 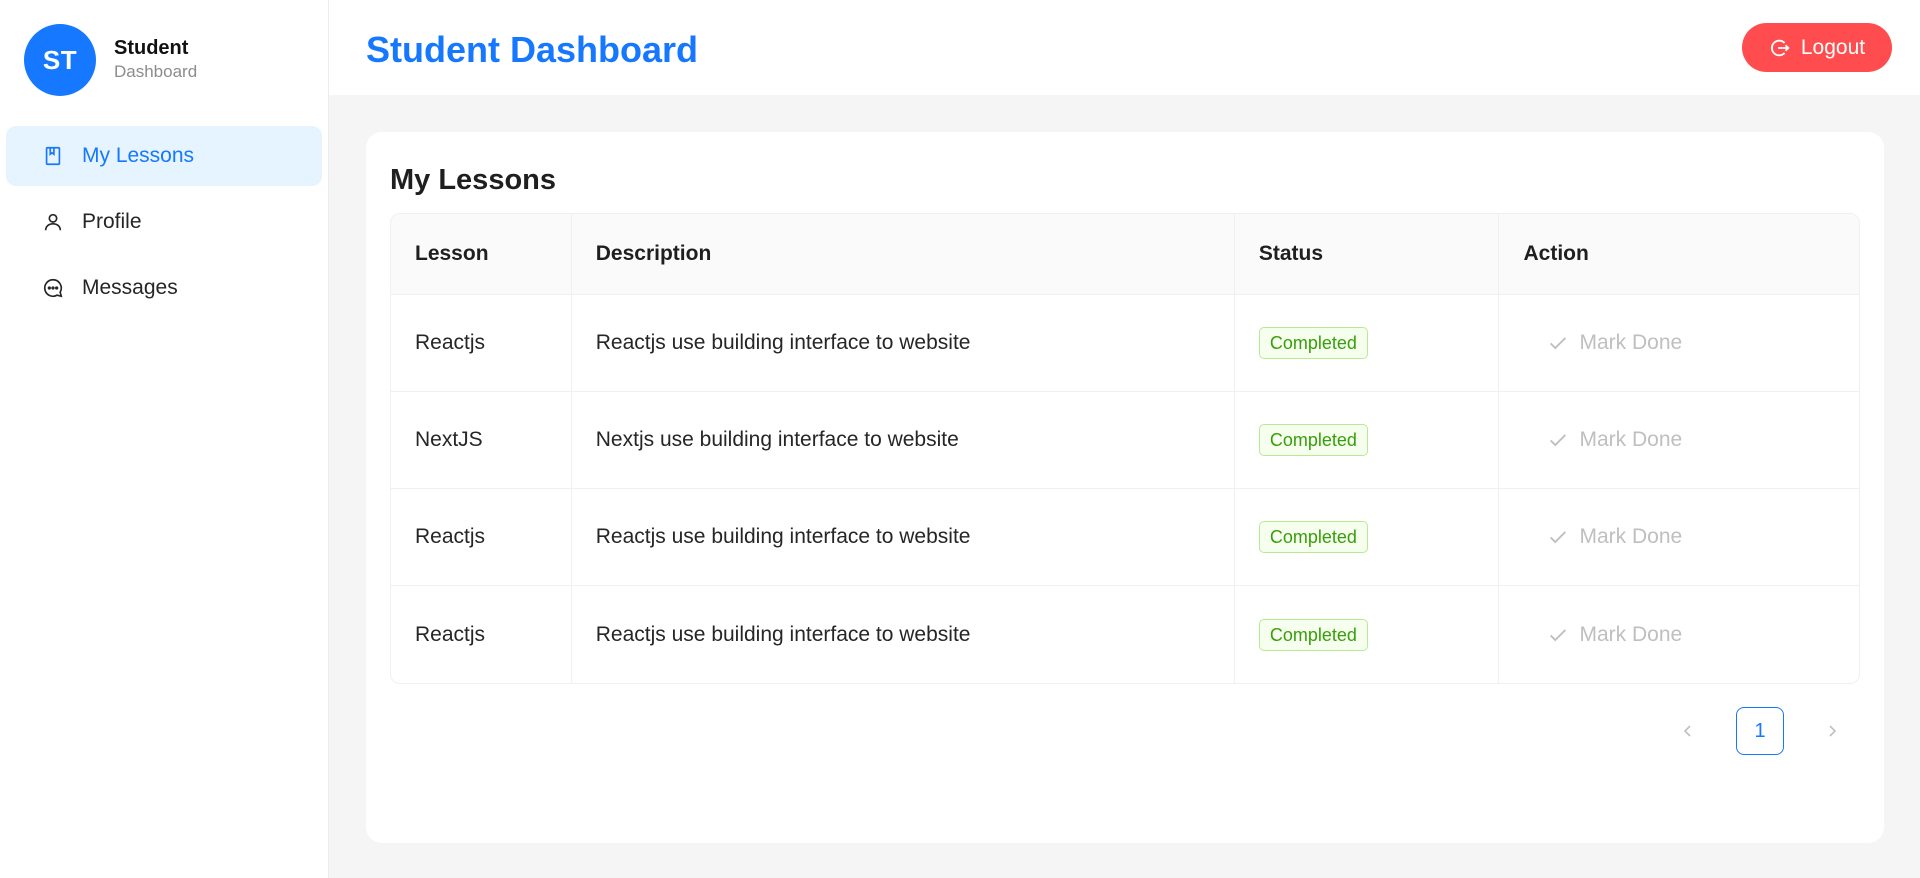 What do you see at coordinates (481, 254) in the screenshot?
I see `column-header-lesson: Lesson` at bounding box center [481, 254].